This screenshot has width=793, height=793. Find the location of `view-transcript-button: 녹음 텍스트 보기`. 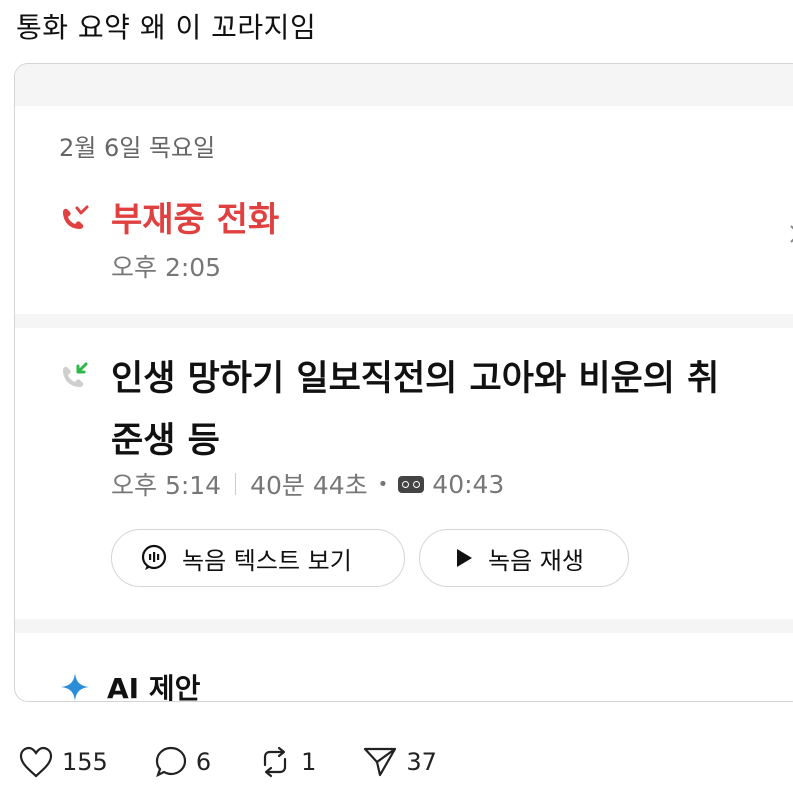

view-transcript-button: 녹음 텍스트 보기 is located at coordinates (258, 558).